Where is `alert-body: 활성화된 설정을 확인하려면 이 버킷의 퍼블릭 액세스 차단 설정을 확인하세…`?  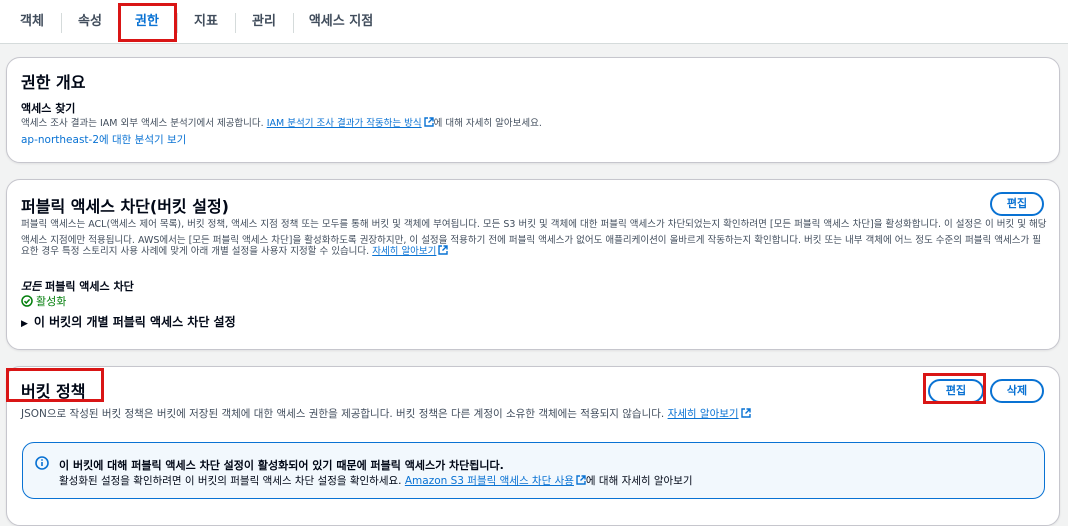 alert-body: 활성화된 설정을 확인하려면 이 버킷의 퍼블릭 액세스 차단 설정을 확인하세… is located at coordinates (376, 481).